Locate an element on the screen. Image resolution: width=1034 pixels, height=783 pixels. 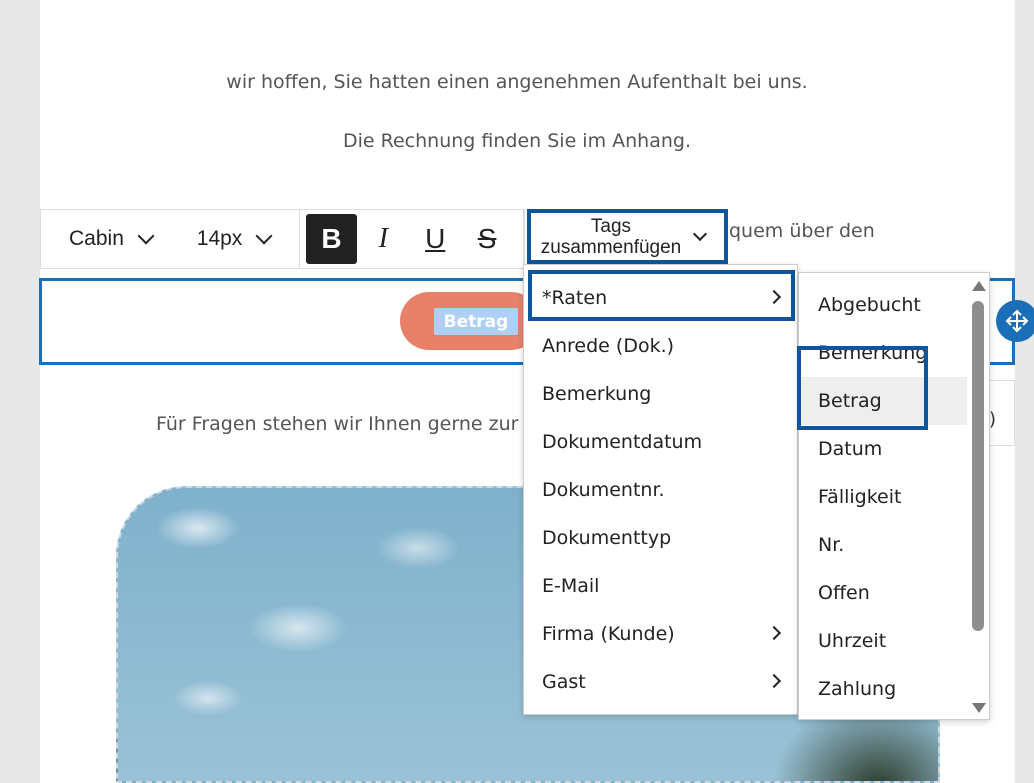
submenu-item-uhrzeit: Uhrzeit is located at coordinates (883, 641).